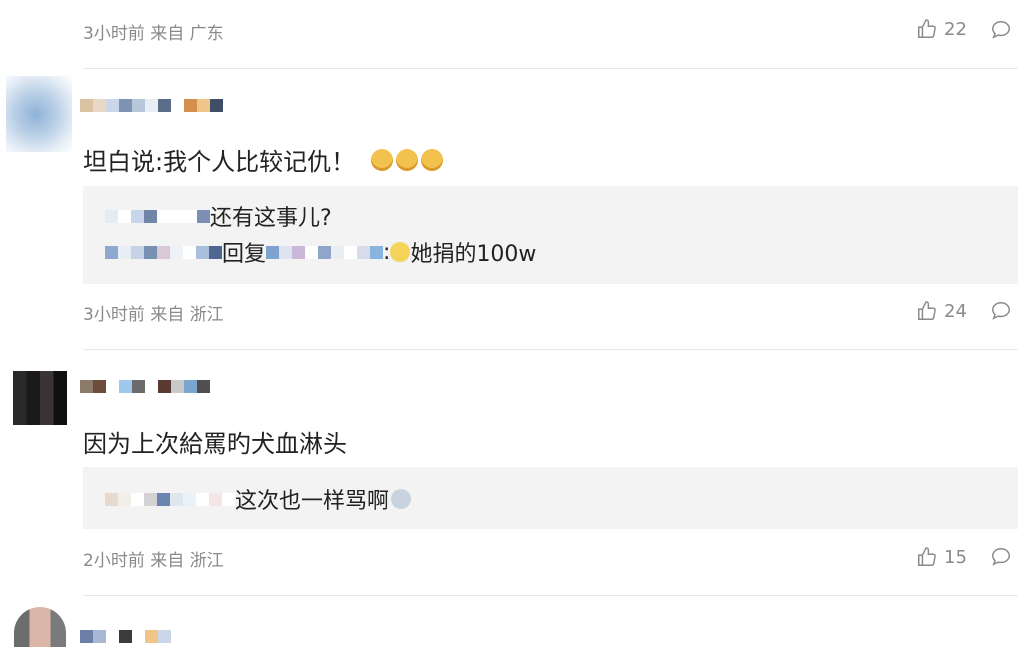 The image size is (1024, 648). What do you see at coordinates (153, 34) in the screenshot?
I see `comment-meta: 3小时前 来自 广东` at bounding box center [153, 34].